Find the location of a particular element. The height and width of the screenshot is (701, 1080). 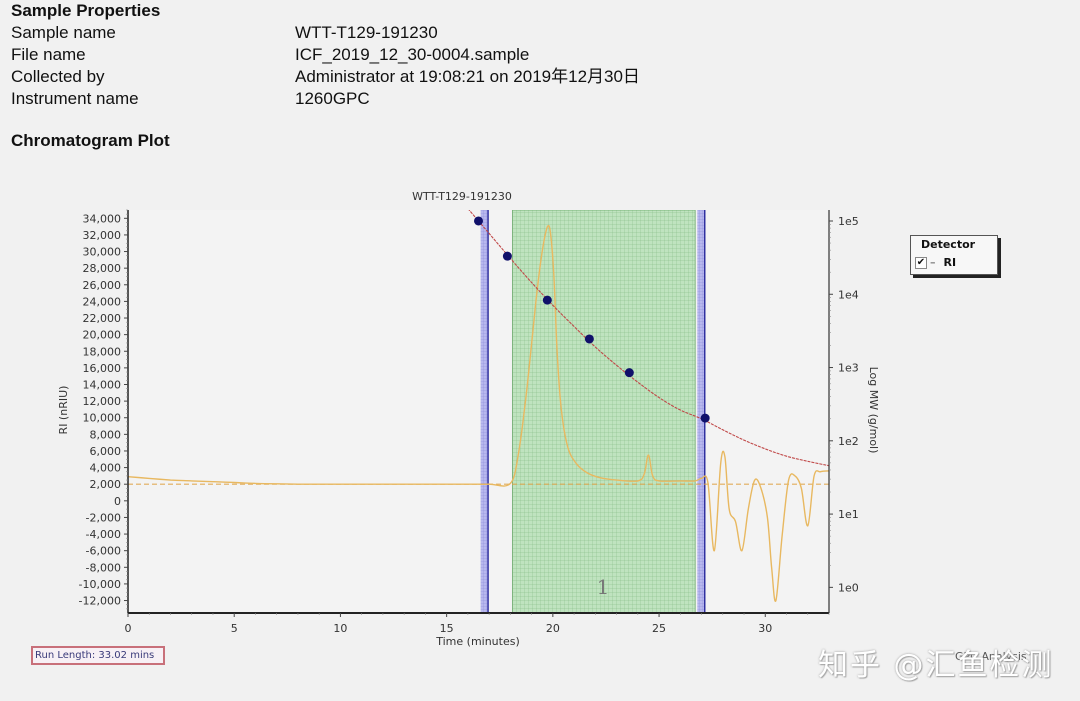

y-tick-label: 4,000 is located at coordinates (106, 468).